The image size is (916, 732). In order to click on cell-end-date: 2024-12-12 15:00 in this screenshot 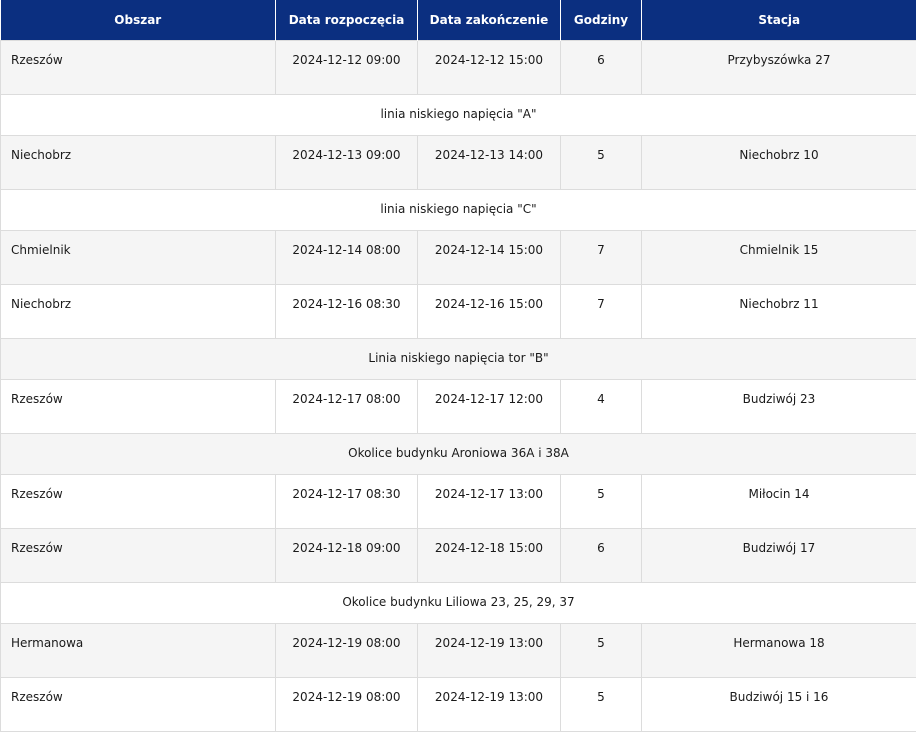, I will do `click(489, 68)`.